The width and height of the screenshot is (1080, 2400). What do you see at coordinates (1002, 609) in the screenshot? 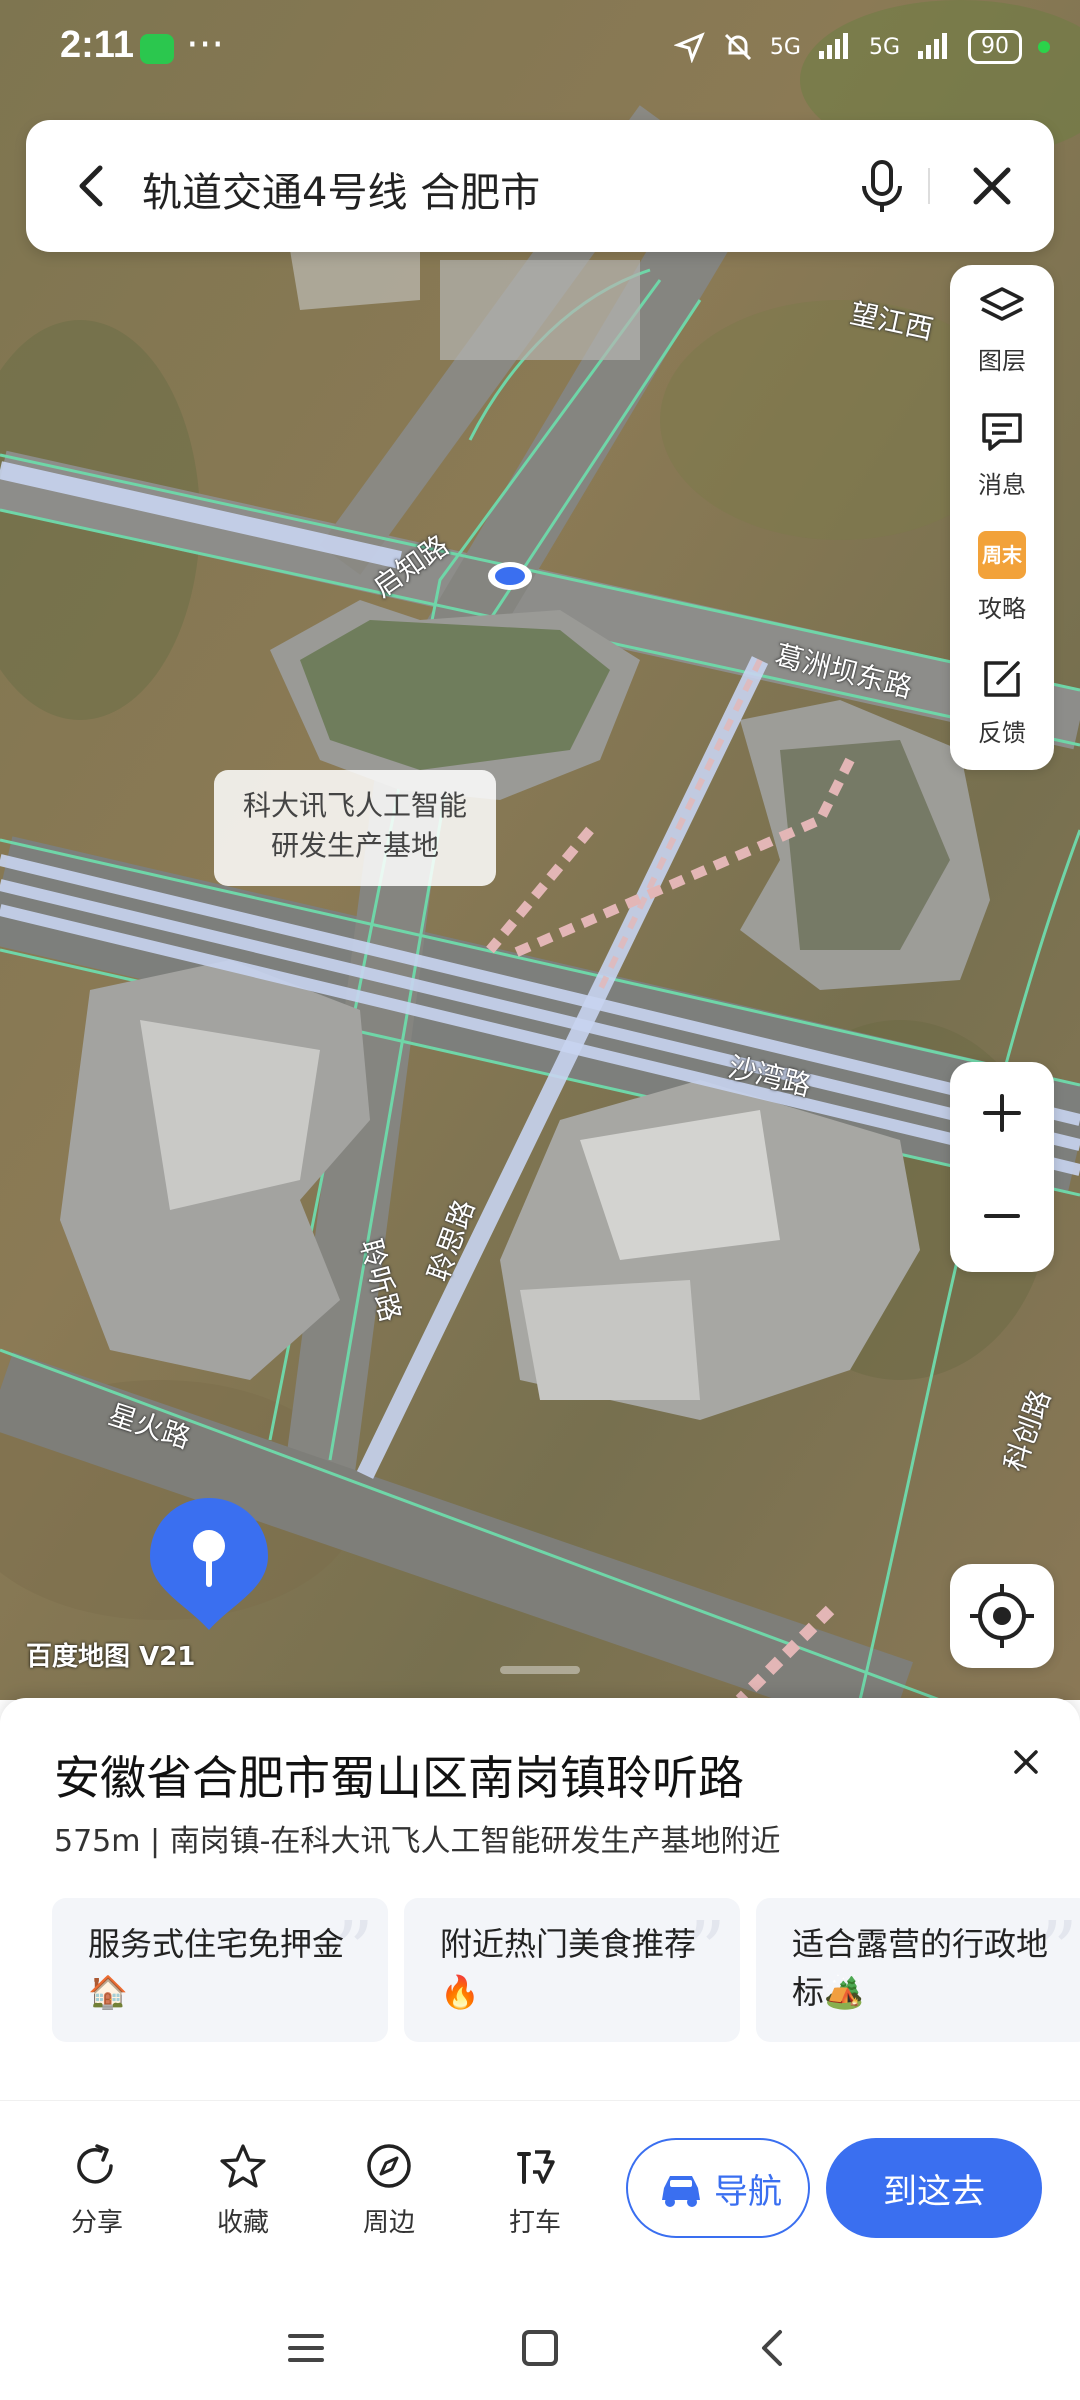
I see `tool-guides-label: 攻略` at bounding box center [1002, 609].